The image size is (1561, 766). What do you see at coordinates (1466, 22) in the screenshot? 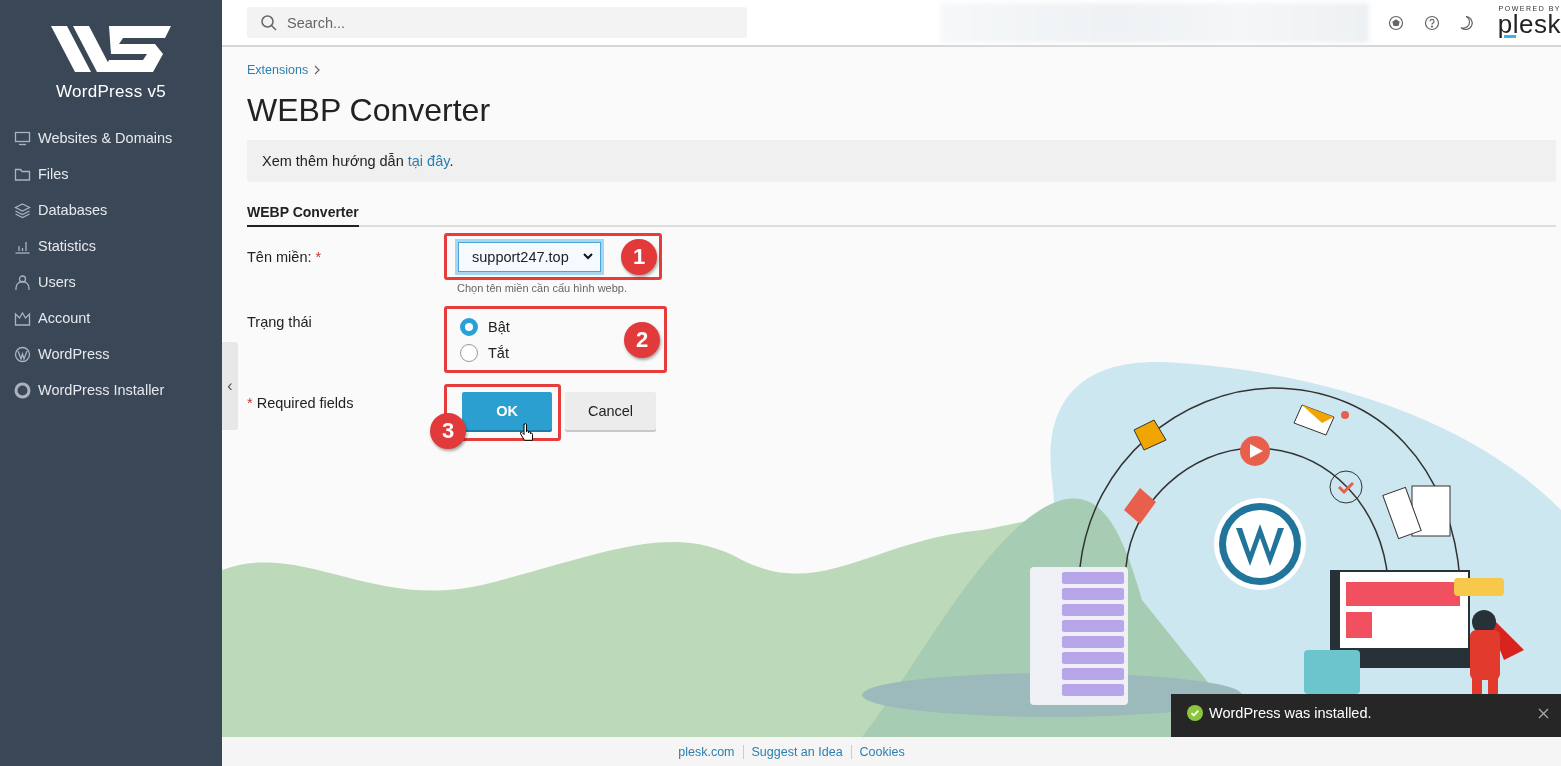
I see `moon-icon` at bounding box center [1466, 22].